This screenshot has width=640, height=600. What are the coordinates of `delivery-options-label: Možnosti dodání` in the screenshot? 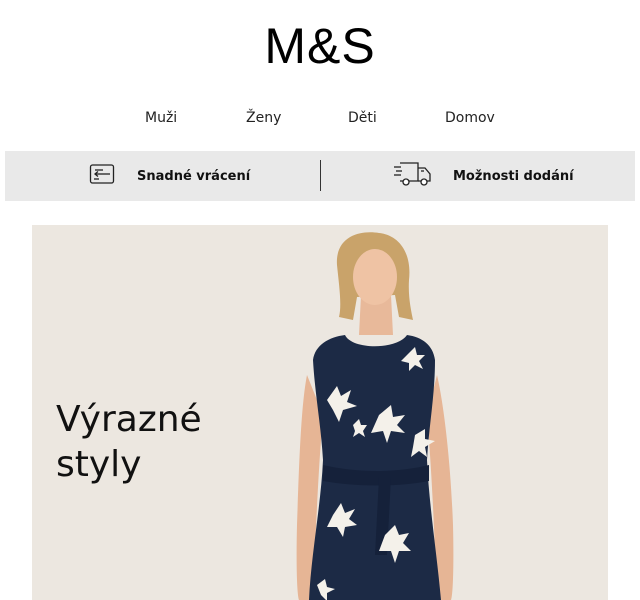 It's located at (513, 176).